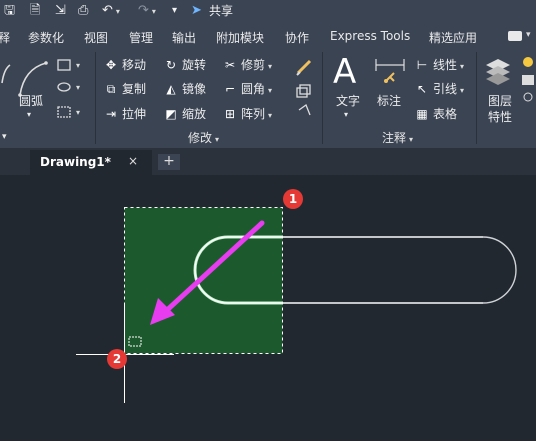 The width and height of the screenshot is (536, 441). I want to click on selection-window, so click(203, 280).